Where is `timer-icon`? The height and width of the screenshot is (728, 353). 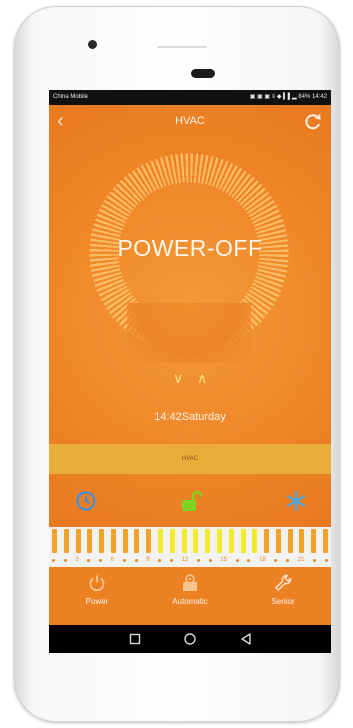
timer-icon is located at coordinates (86, 501).